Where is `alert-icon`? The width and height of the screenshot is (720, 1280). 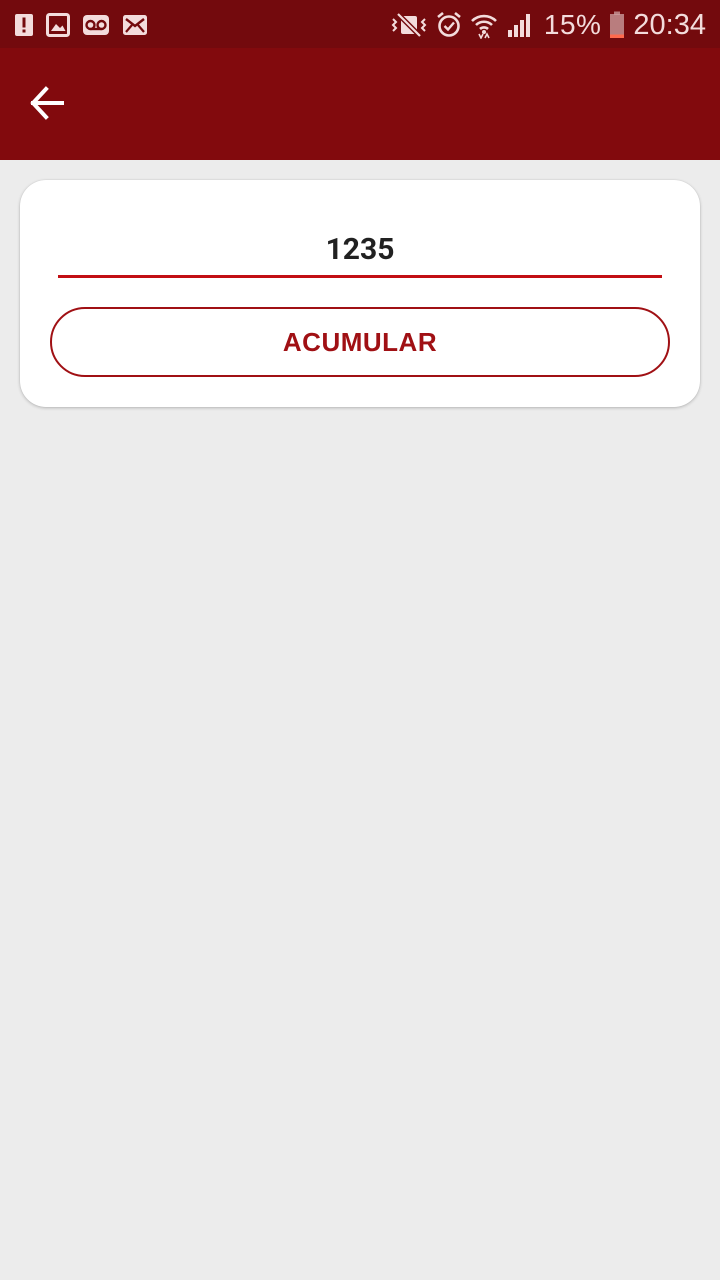
alert-icon is located at coordinates (24, 25).